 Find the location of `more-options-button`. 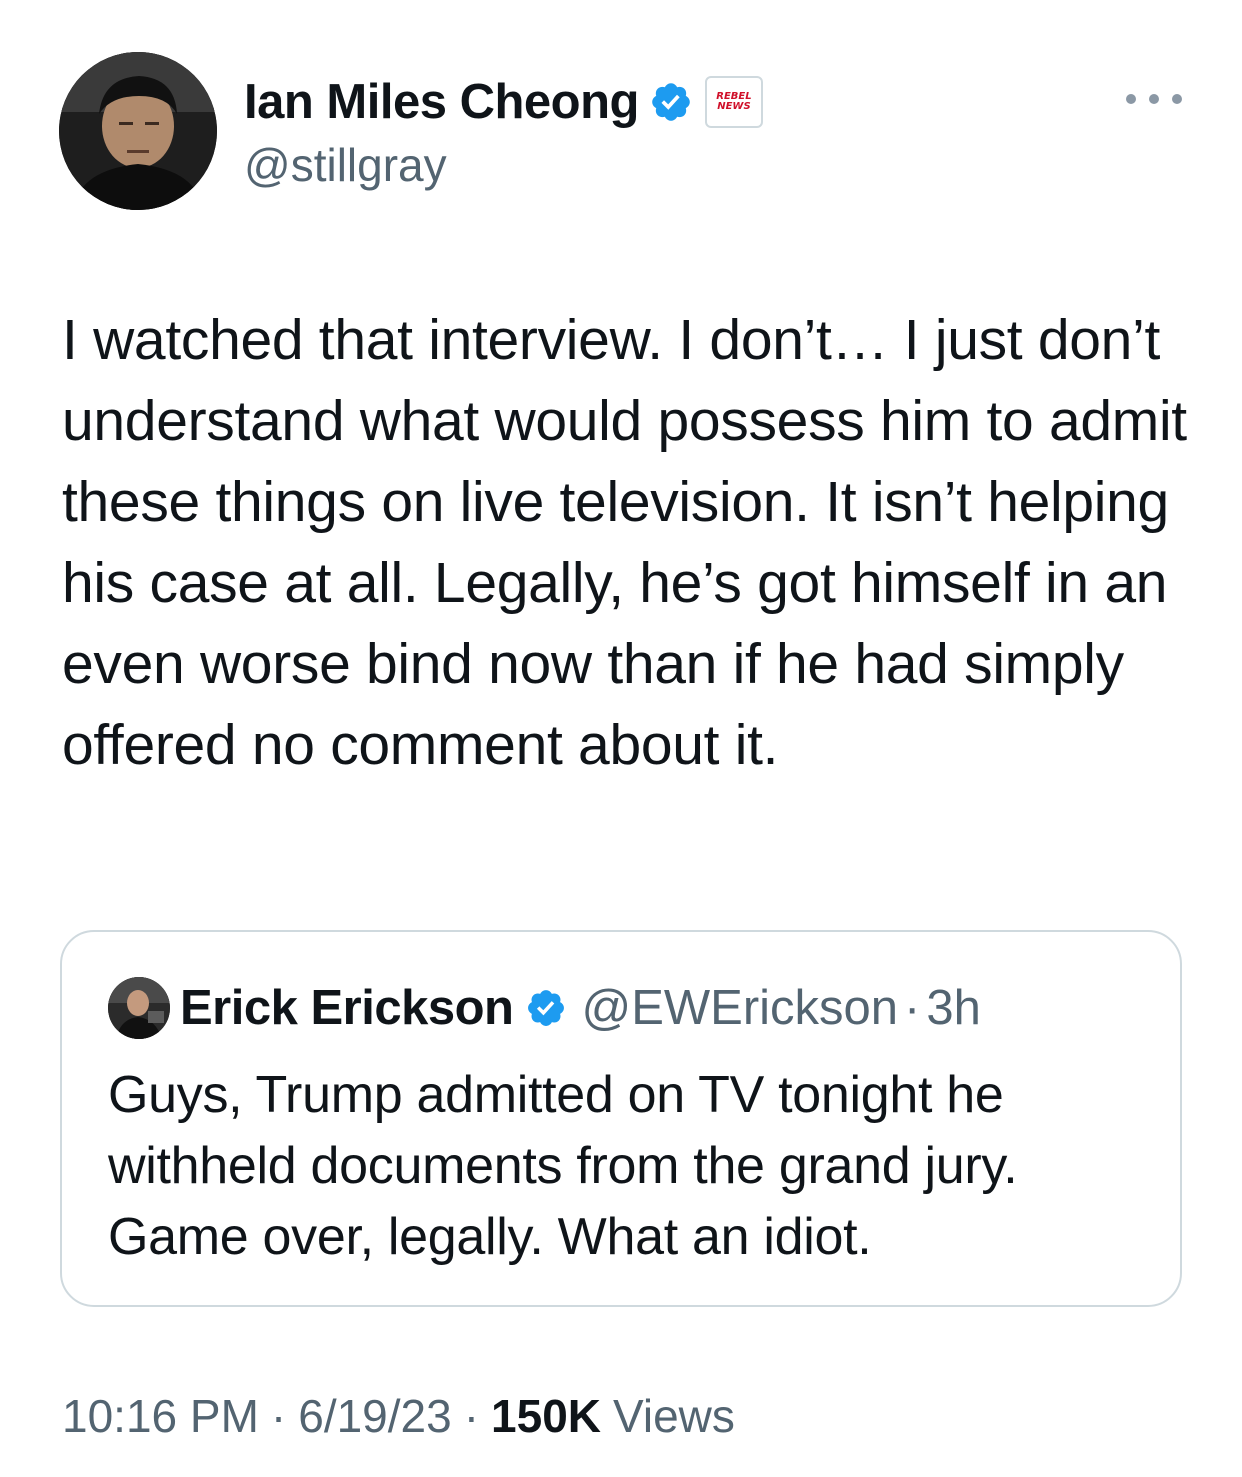

more-options-button is located at coordinates (1154, 99).